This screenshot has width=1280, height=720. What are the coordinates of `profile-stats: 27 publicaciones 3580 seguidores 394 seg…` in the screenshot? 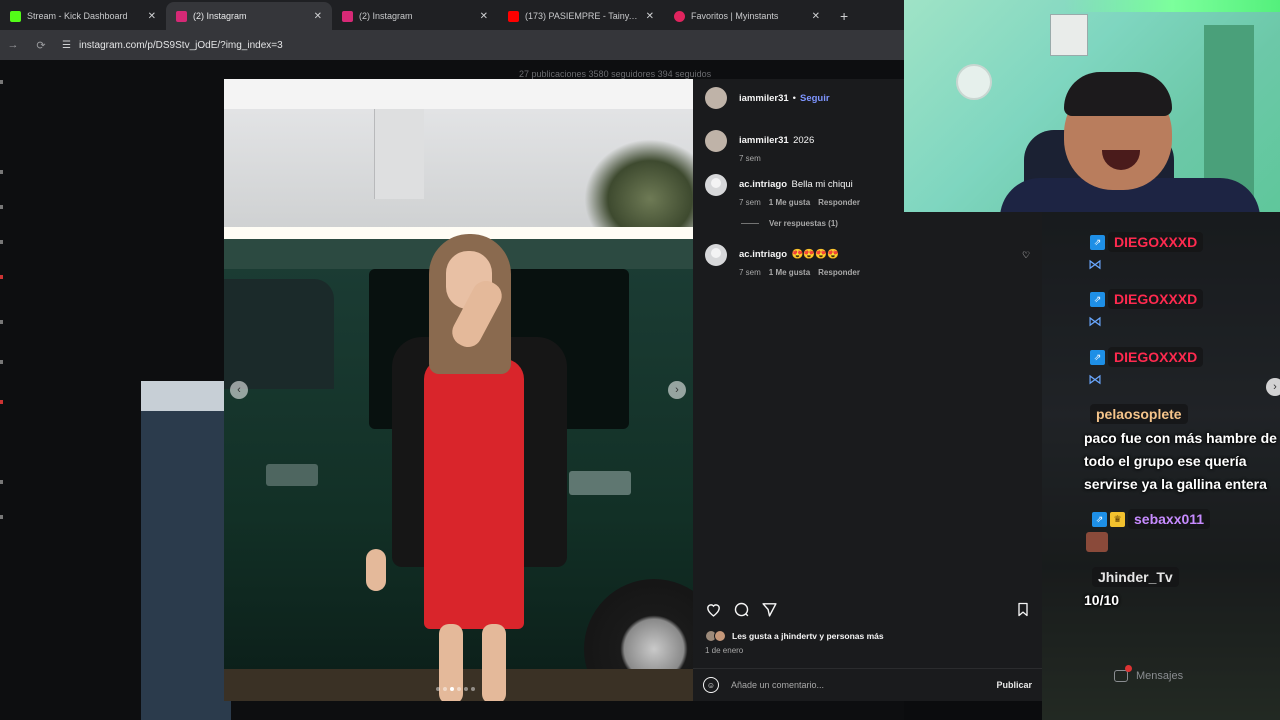 It's located at (615, 74).